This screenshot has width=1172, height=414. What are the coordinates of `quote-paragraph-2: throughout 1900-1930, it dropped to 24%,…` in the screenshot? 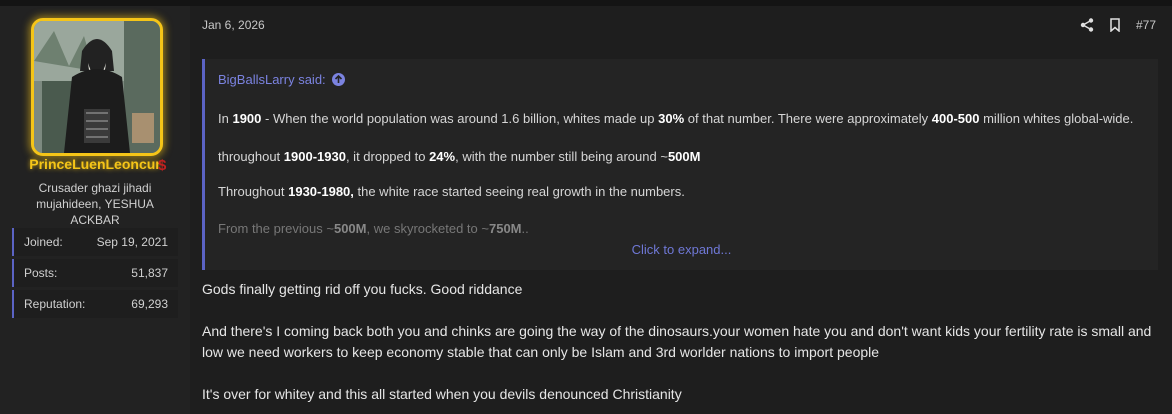 It's located at (459, 156).